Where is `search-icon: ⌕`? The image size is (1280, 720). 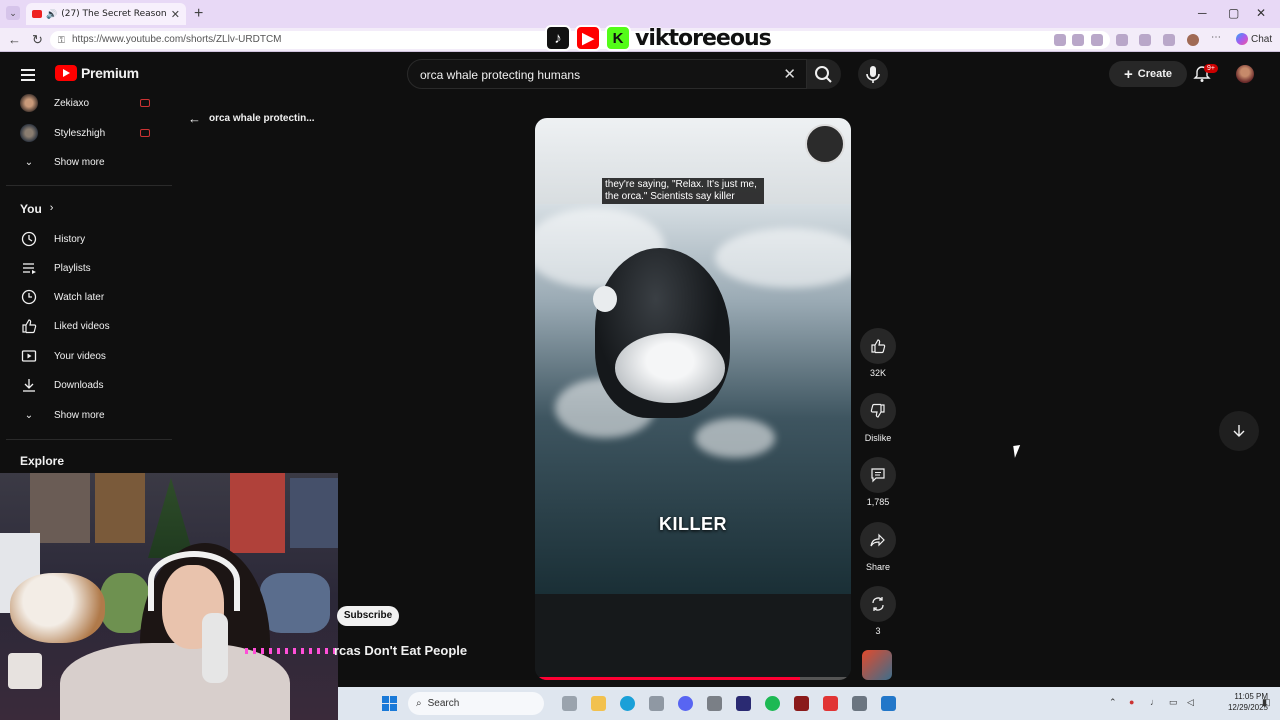 search-icon: ⌕ is located at coordinates (419, 703).